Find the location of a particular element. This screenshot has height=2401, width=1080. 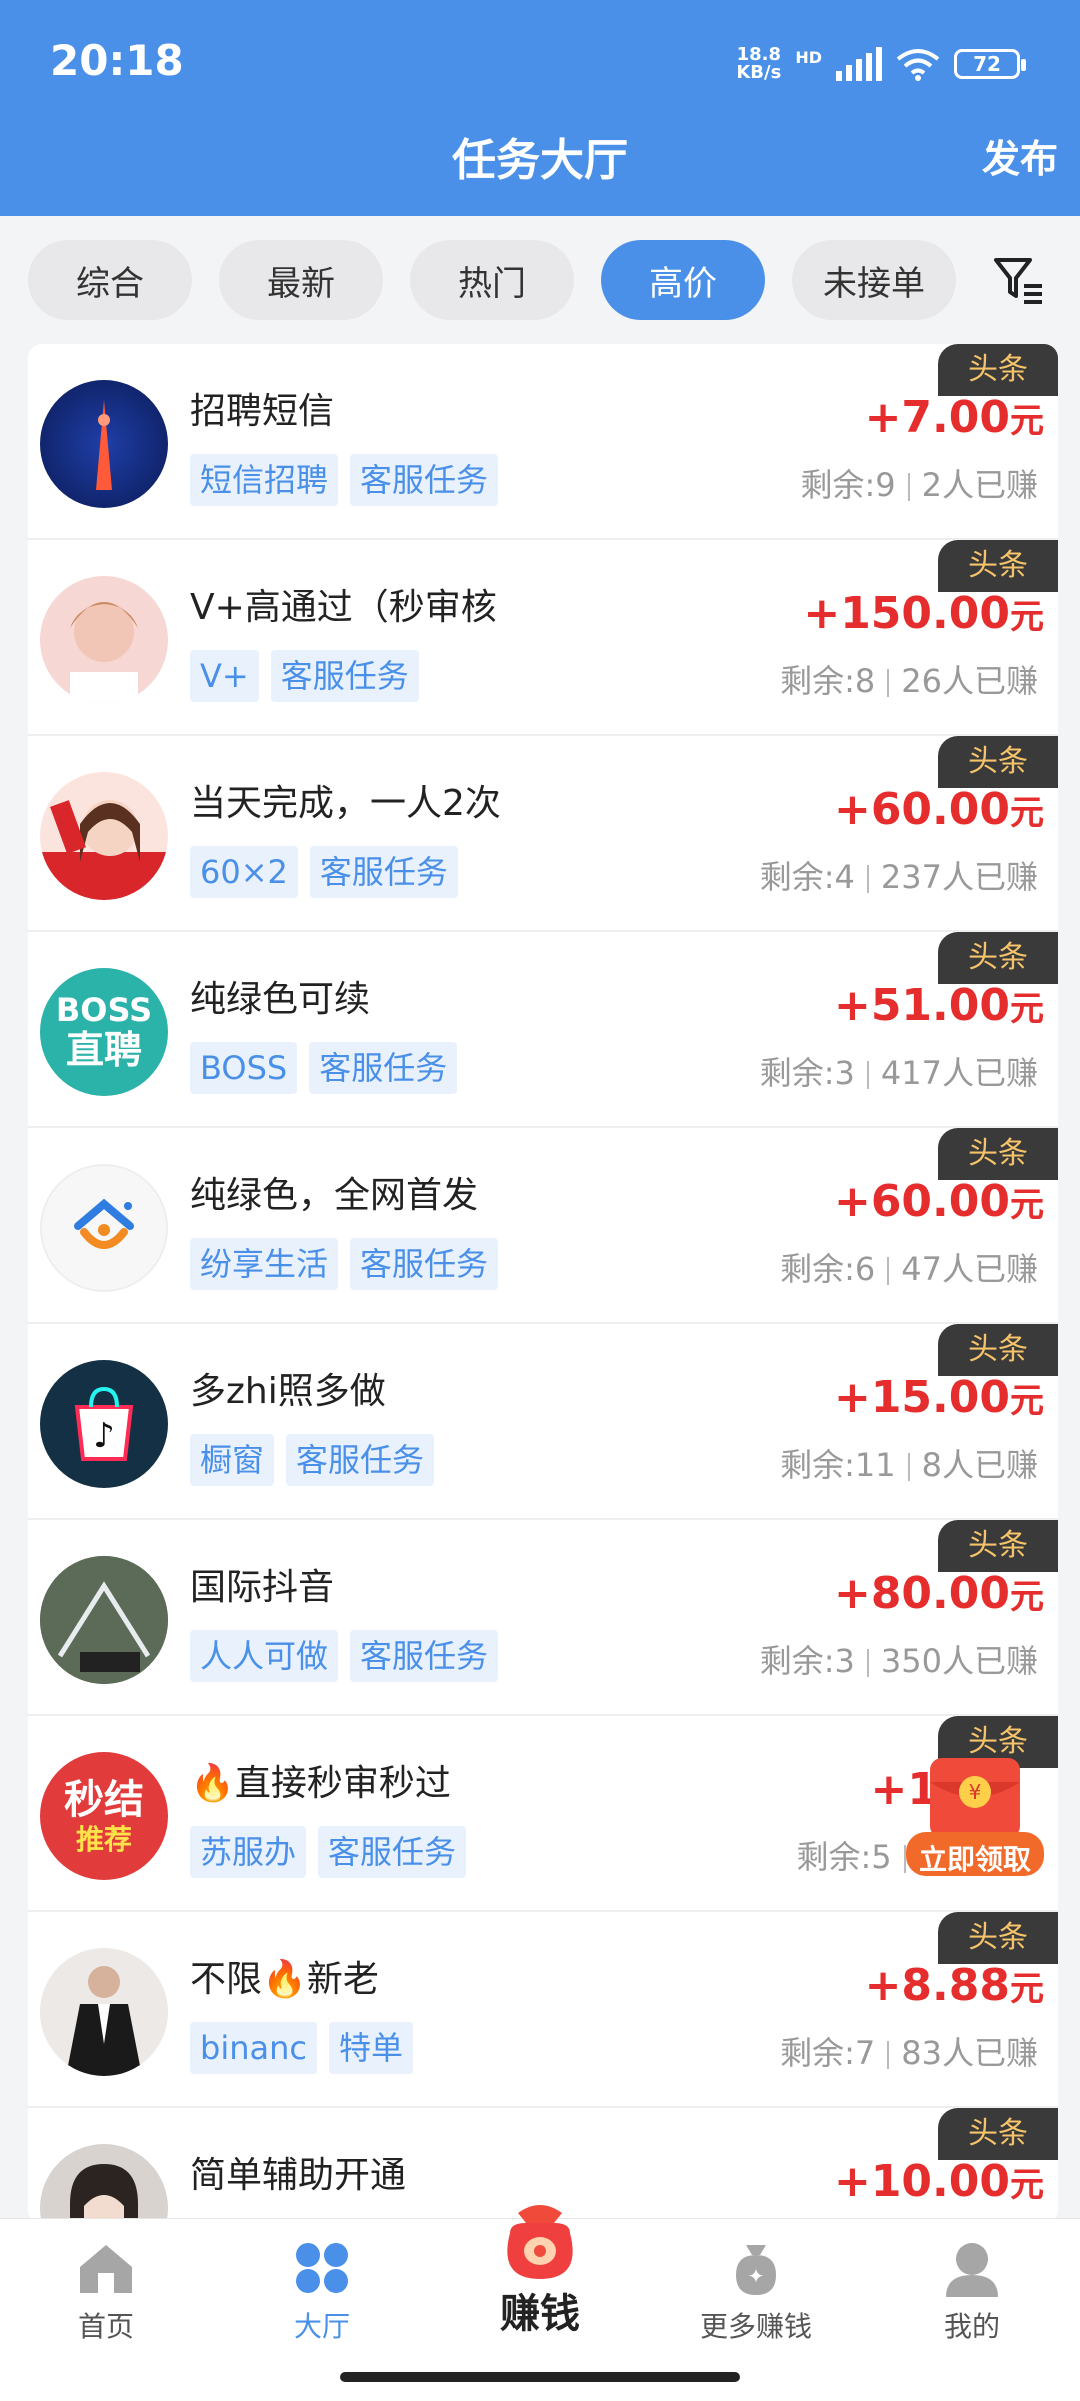

task-item: ♪ 多zhi照多做 橱窗 客服任务 头条 +15.00元 剩余:11 8人已赚 is located at coordinates (543, 1422).